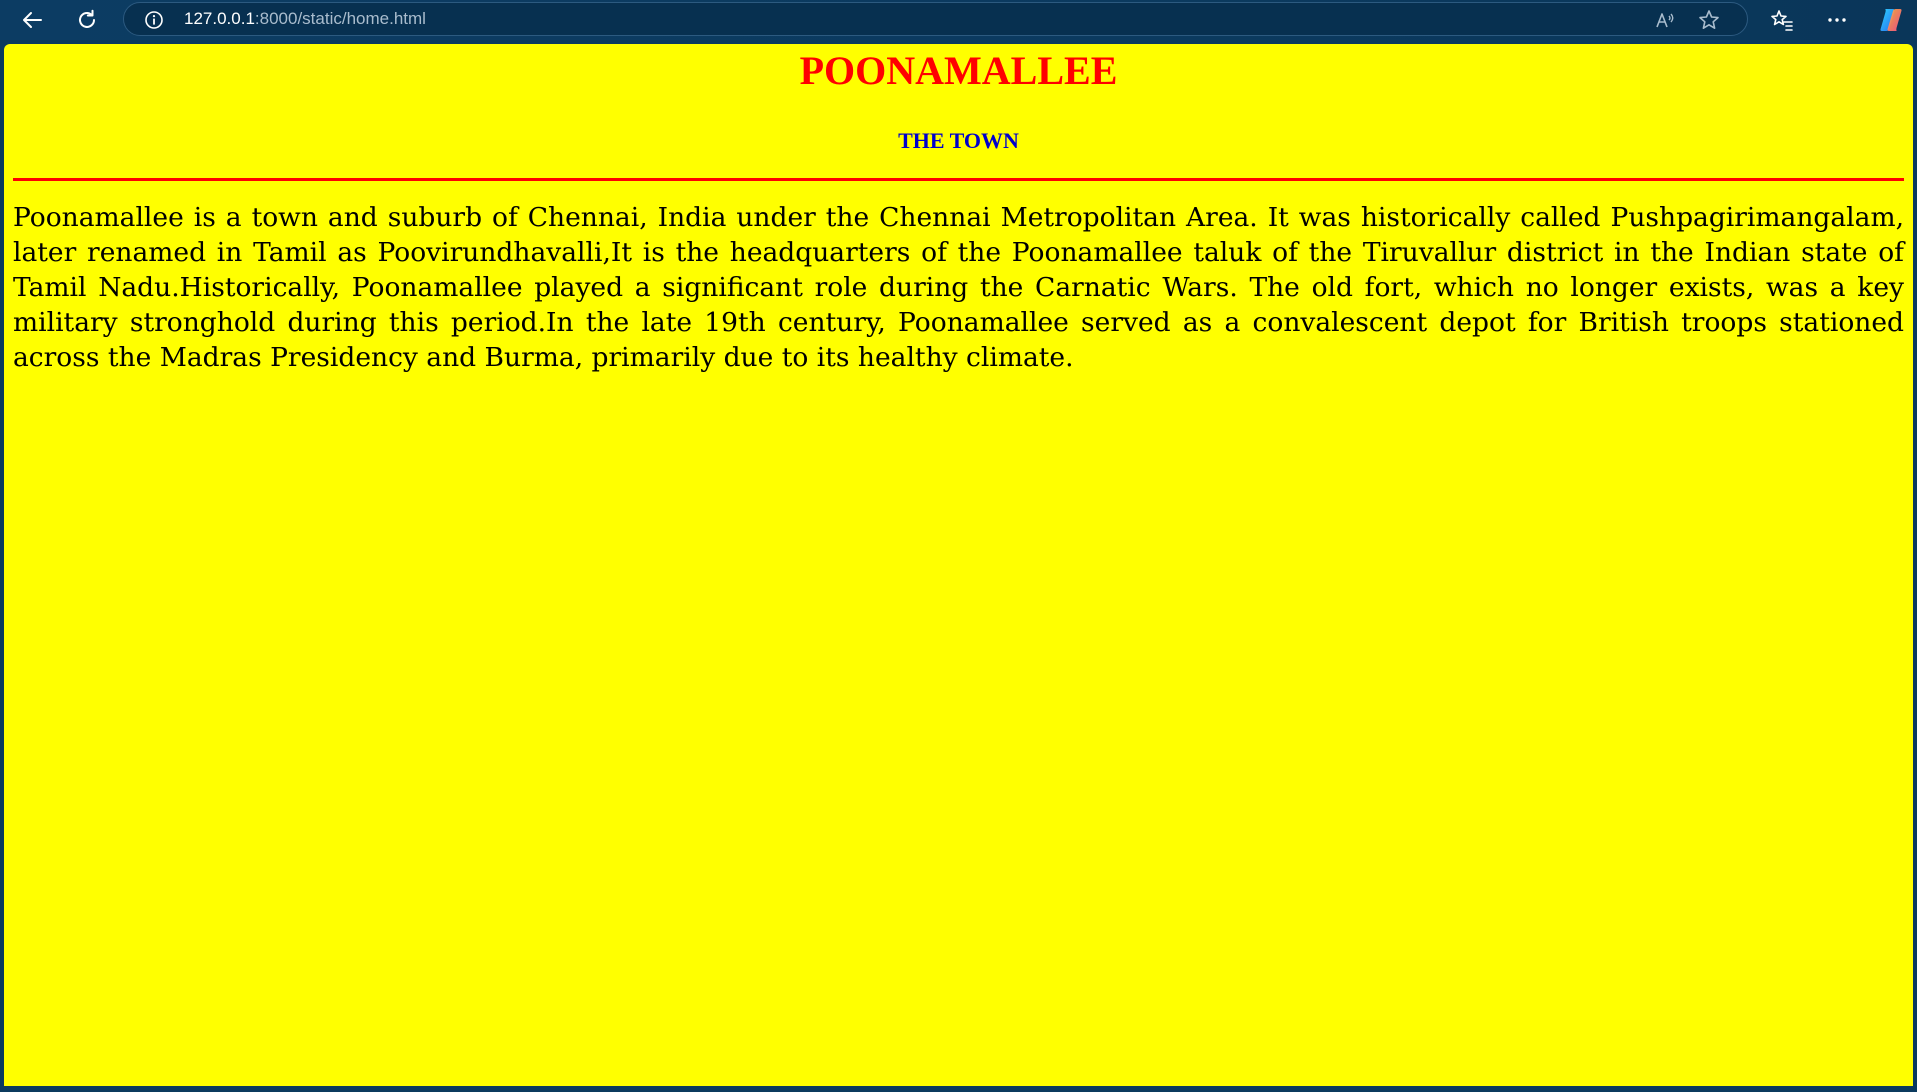 Image resolution: width=1917 pixels, height=1092 pixels. I want to click on url-text: 127.0.0.1:8000/static/home.html, so click(305, 19).